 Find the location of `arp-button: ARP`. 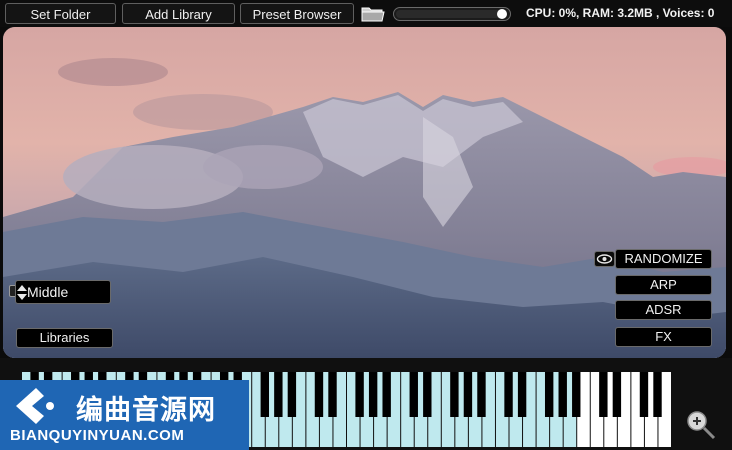

arp-button: ARP is located at coordinates (663, 285).